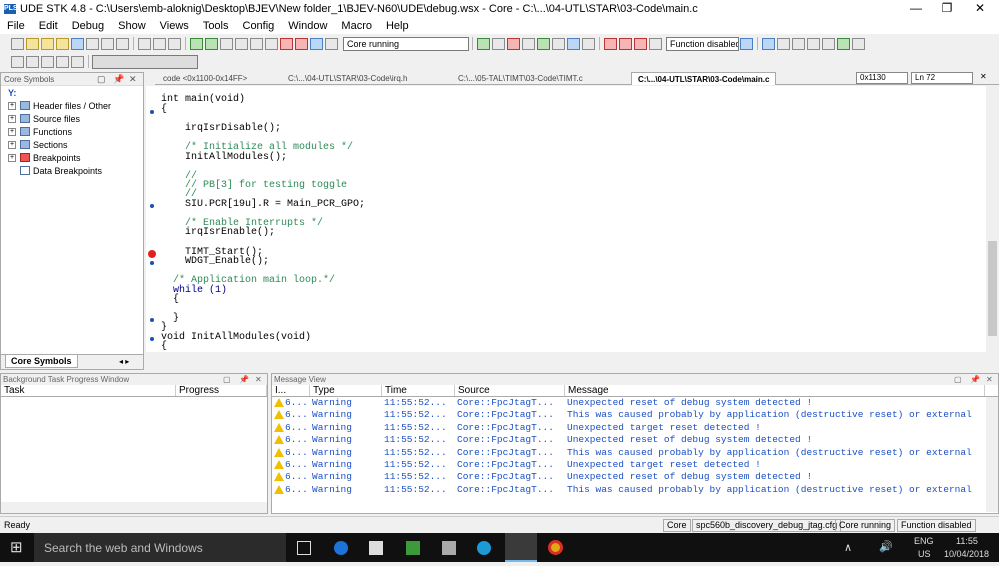 Image resolution: width=999 pixels, height=566 pixels. I want to click on hand-icon, so click(331, 43).